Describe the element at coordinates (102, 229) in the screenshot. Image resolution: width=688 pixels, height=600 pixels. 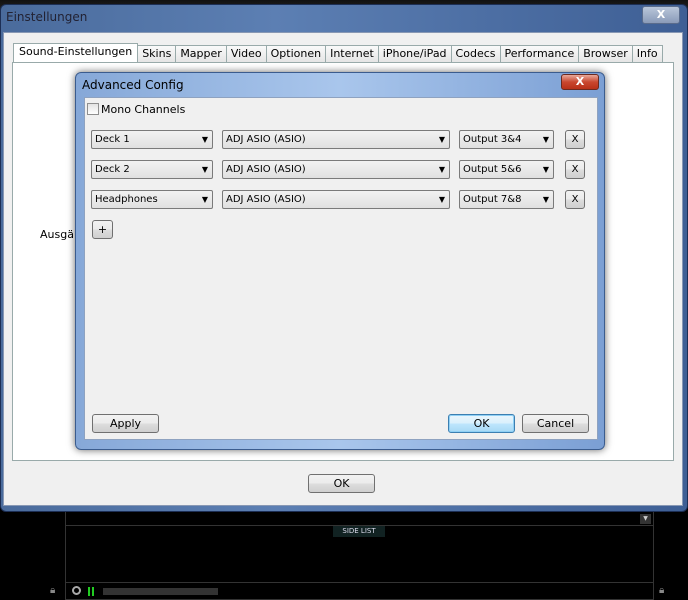
I see `add-row-button: +` at that location.